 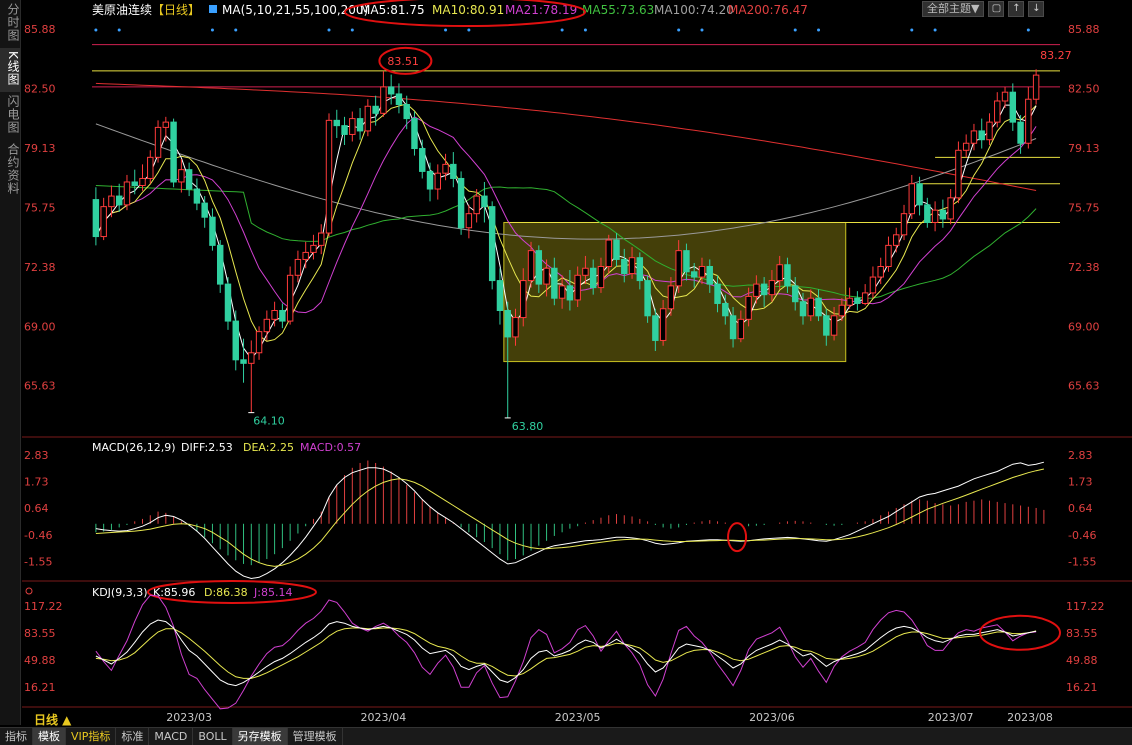 I want to click on main-left-tick: 79.13, so click(x=40, y=148).